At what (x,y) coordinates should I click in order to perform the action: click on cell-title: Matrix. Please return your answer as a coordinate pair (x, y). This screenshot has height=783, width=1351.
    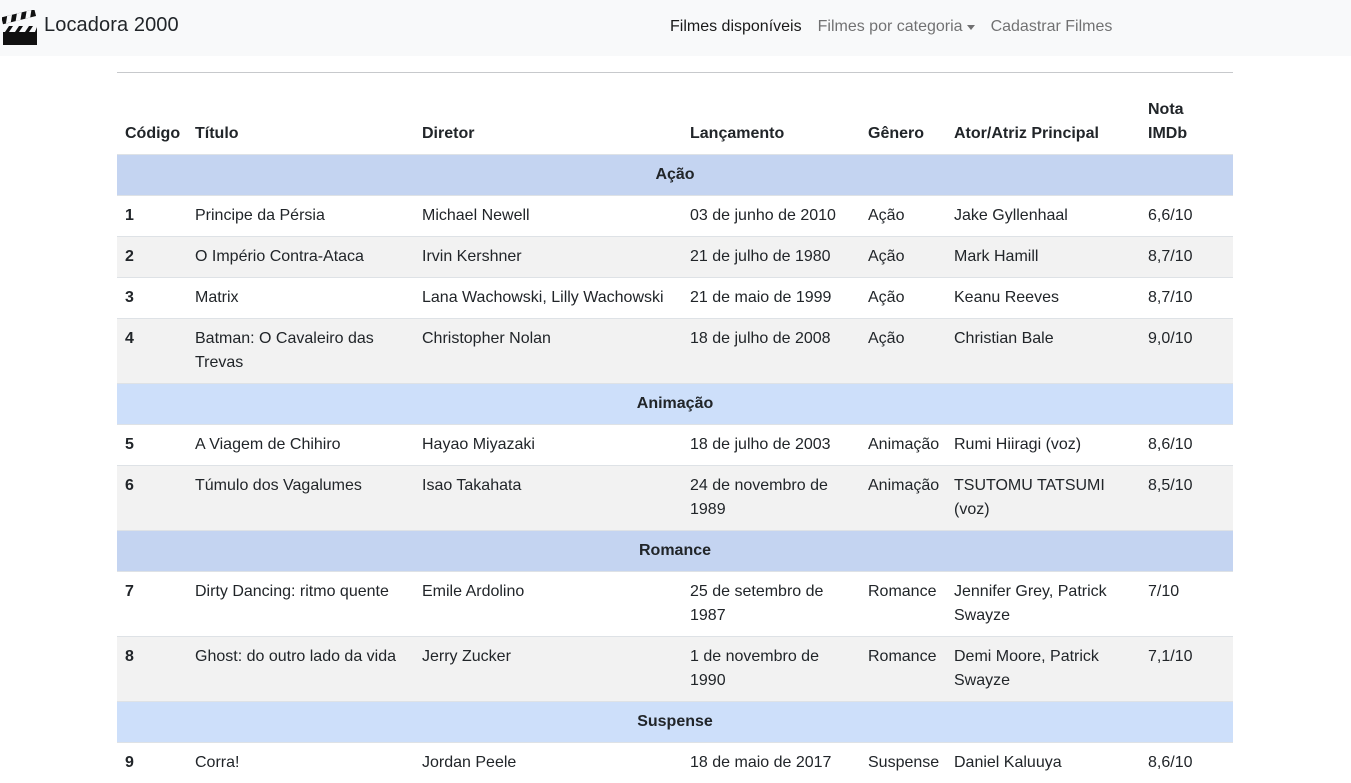
    Looking at the image, I should click on (300, 298).